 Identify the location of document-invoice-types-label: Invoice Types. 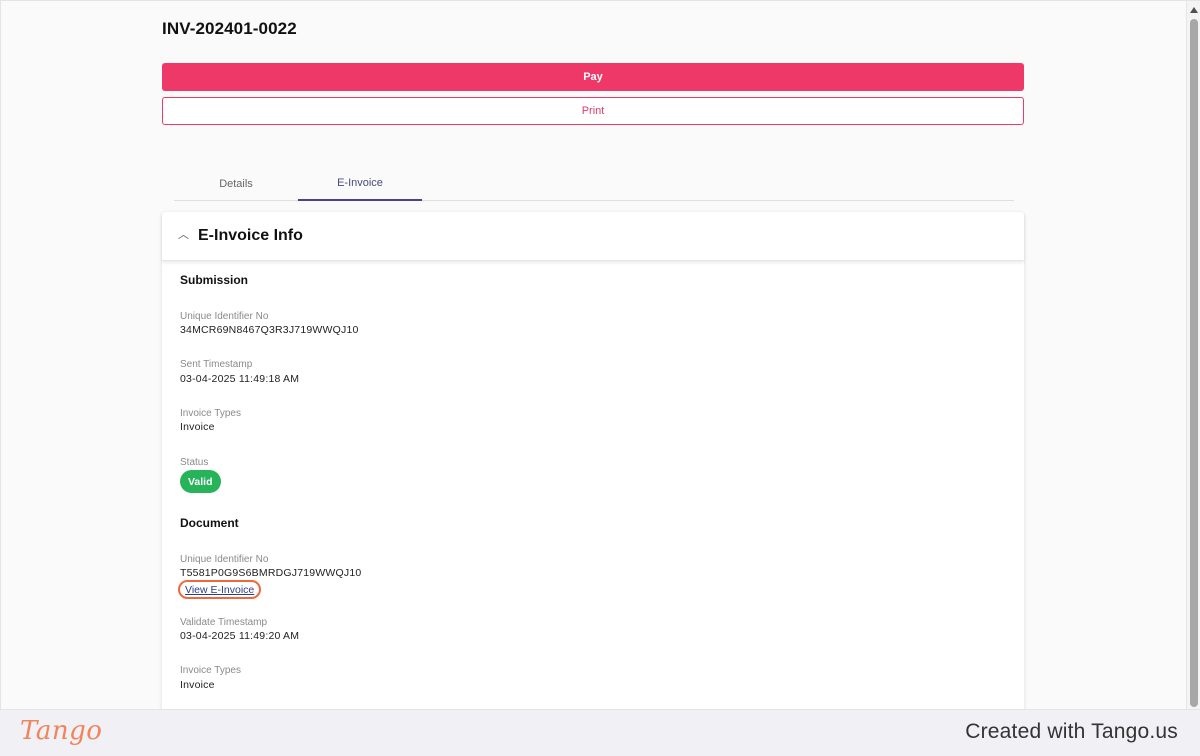
(210, 670).